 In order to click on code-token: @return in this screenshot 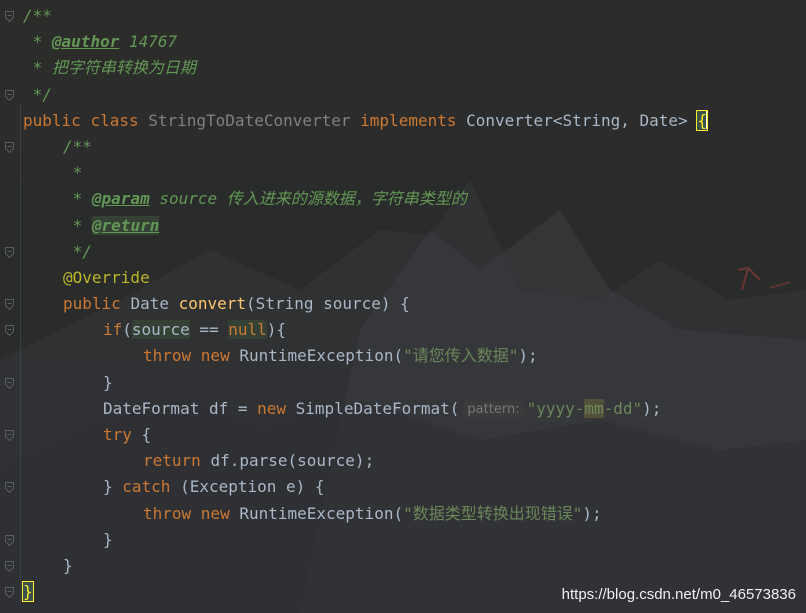, I will do `click(125, 225)`.